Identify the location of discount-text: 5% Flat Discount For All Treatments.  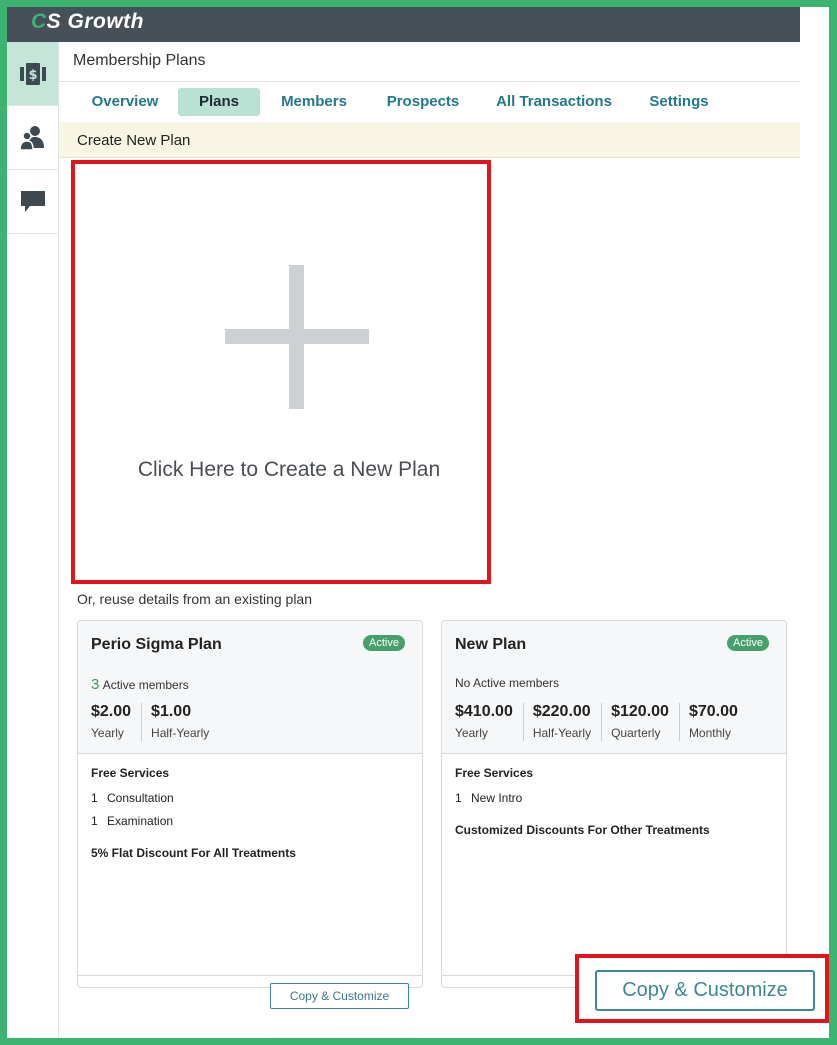
(193, 853).